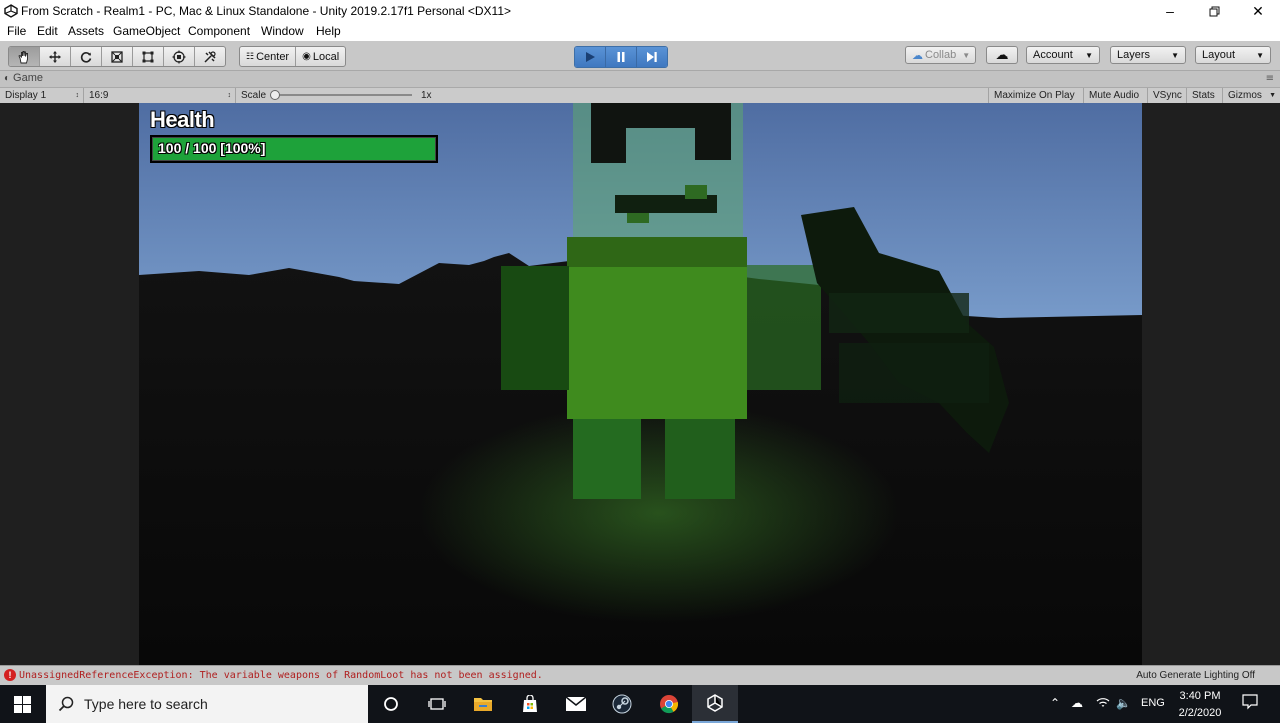 This screenshot has height=723, width=1280. Describe the element at coordinates (1153, 703) in the screenshot. I see `language-indicator: ENG` at that location.